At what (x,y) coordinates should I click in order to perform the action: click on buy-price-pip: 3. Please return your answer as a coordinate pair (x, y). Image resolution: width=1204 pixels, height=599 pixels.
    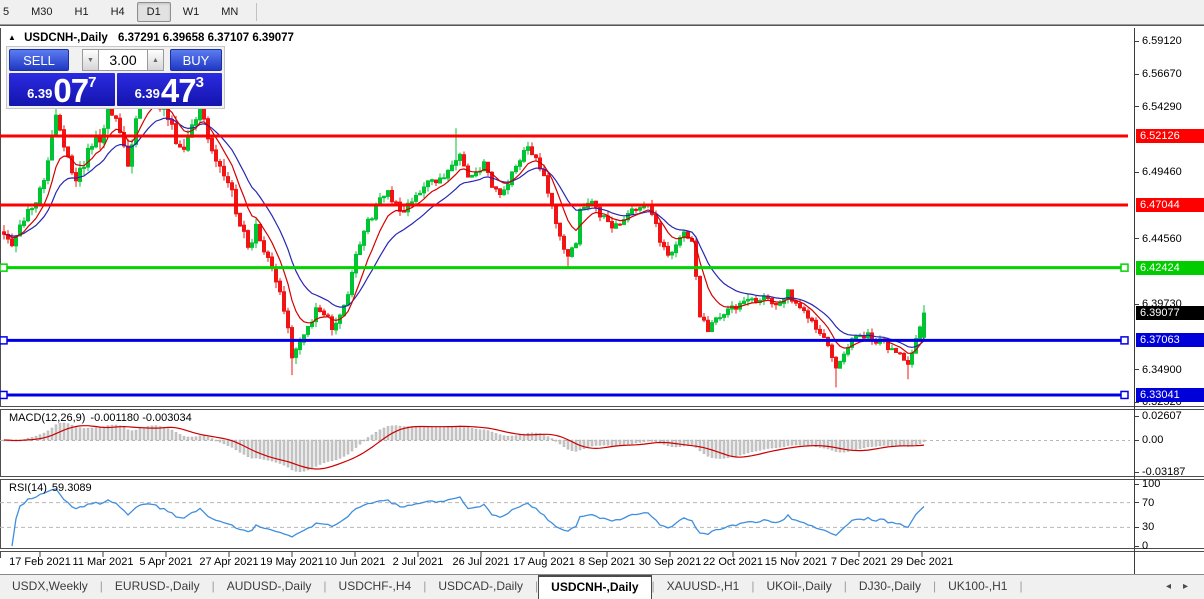
    Looking at the image, I should click on (199, 82).